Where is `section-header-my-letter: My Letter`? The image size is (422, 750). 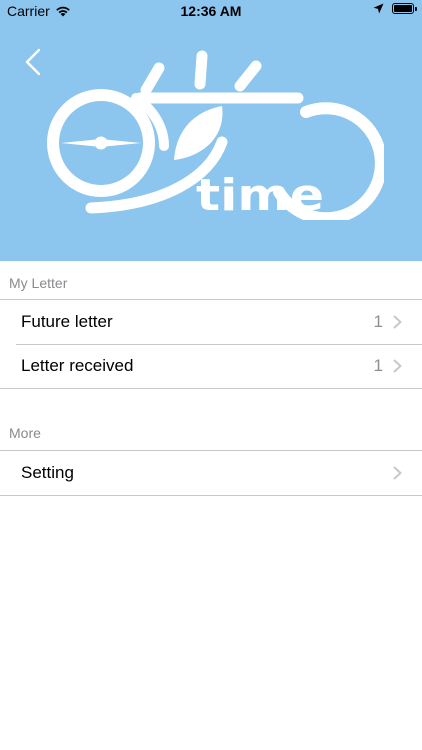 section-header-my-letter: My Letter is located at coordinates (38, 283).